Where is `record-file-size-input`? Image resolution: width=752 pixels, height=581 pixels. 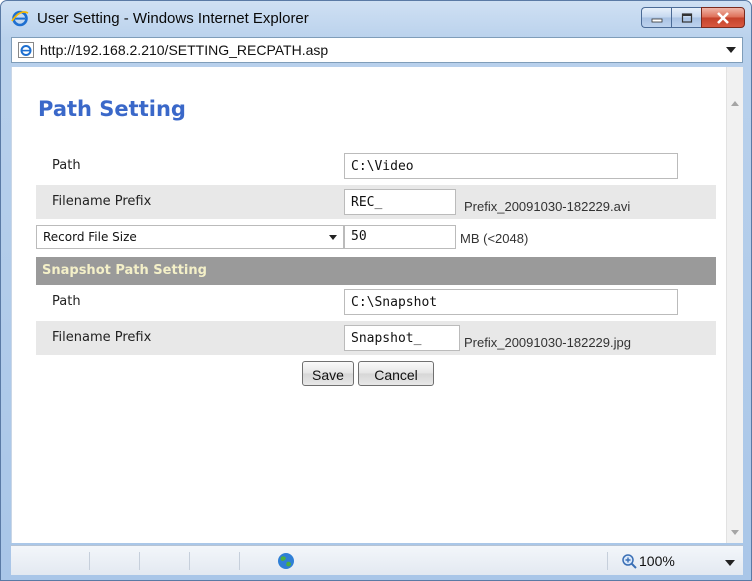
record-file-size-input is located at coordinates (400, 237).